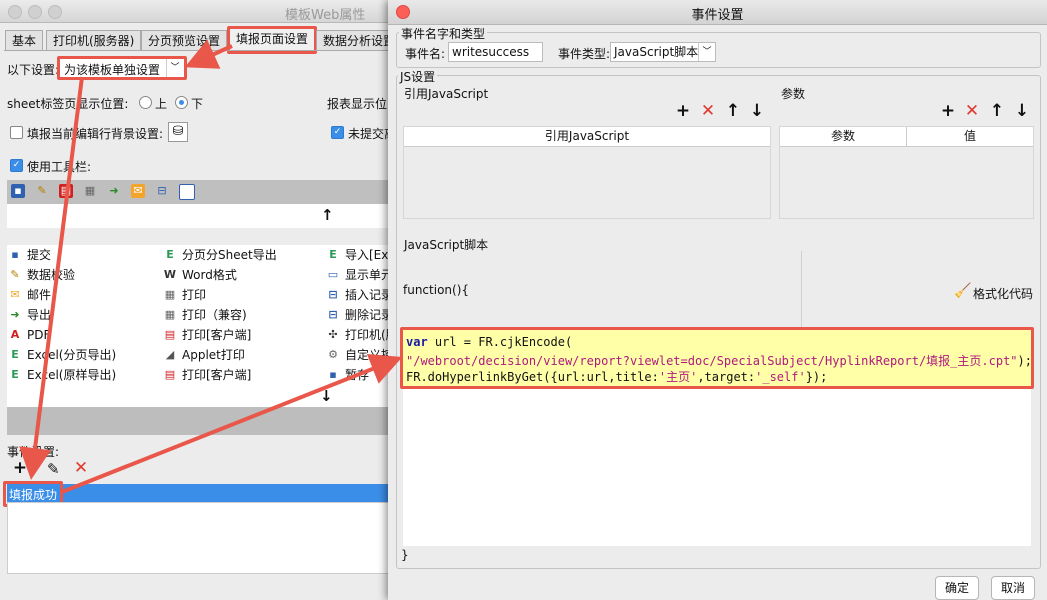 This screenshot has height=600, width=1047. What do you see at coordinates (436, 290) in the screenshot?
I see `function-open: function(){` at bounding box center [436, 290].